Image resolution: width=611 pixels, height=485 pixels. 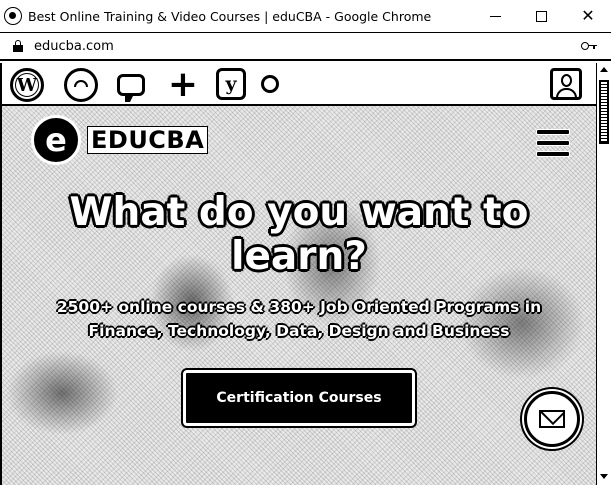 What do you see at coordinates (81, 85) in the screenshot?
I see `dashboard-icon` at bounding box center [81, 85].